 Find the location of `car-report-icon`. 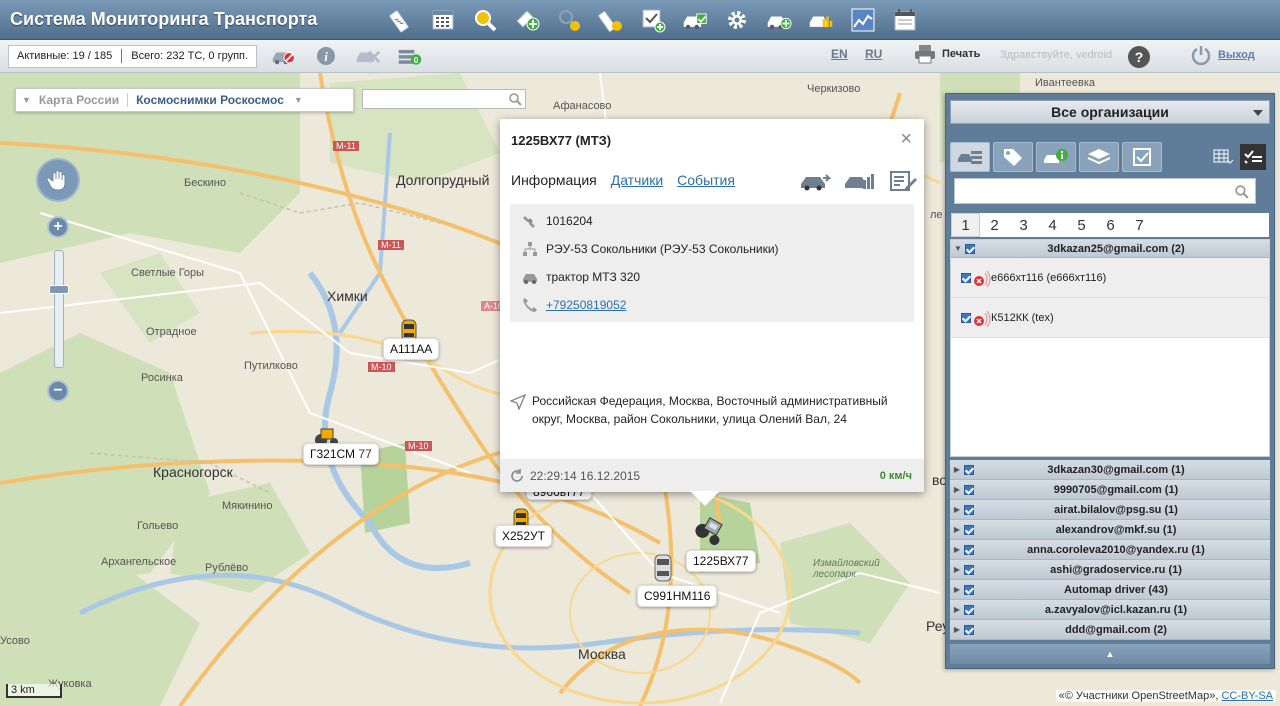

car-report-icon is located at coordinates (859, 181).